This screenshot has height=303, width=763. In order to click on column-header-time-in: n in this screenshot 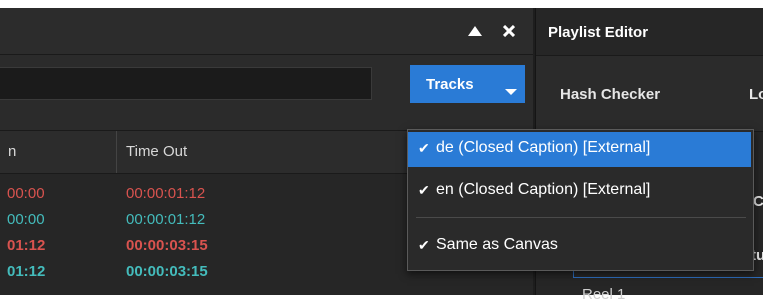, I will do `click(12, 151)`.